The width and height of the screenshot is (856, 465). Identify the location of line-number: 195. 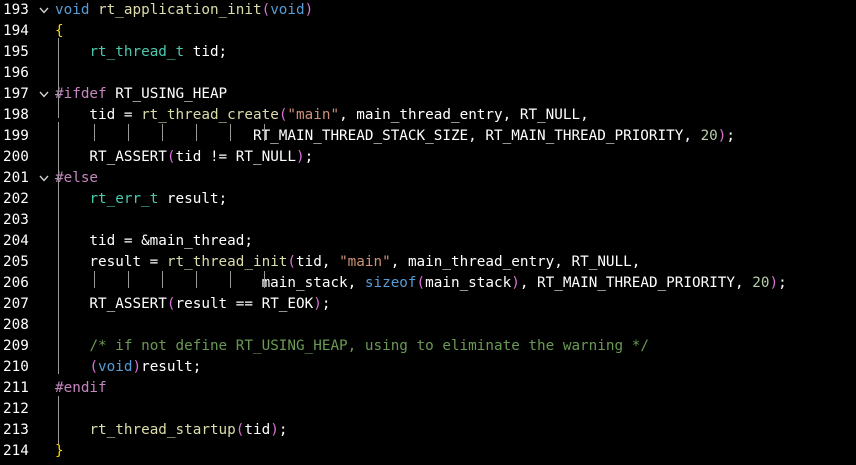
(16, 52).